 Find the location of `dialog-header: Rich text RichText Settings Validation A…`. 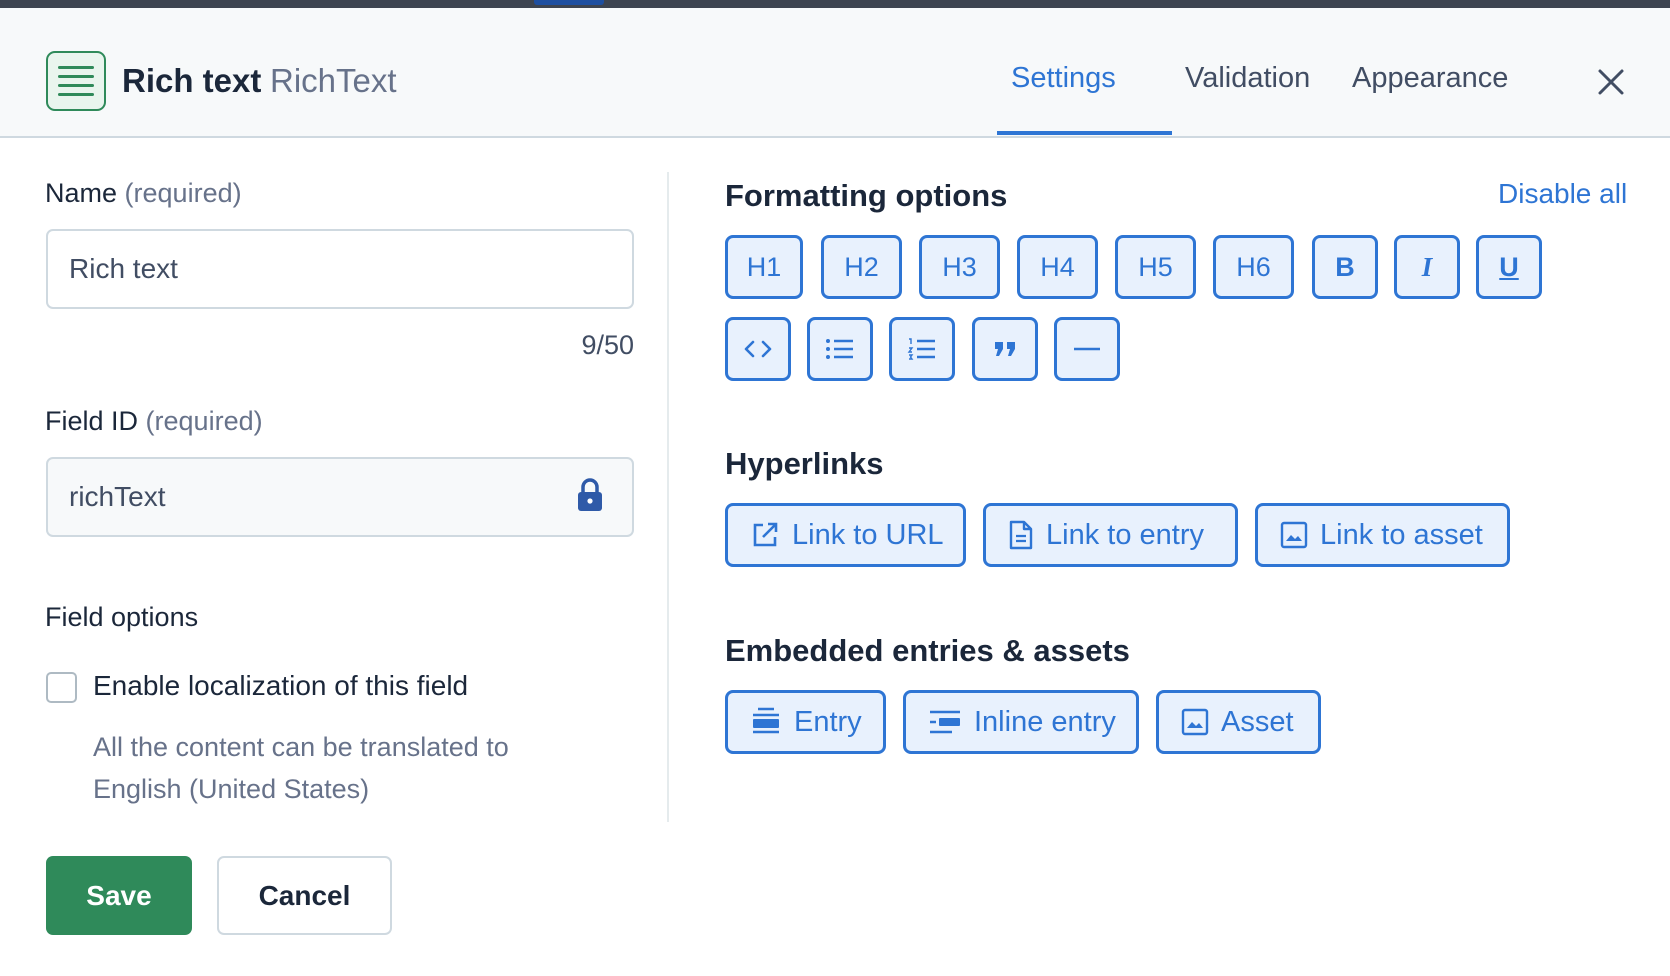

dialog-header: Rich text RichText Settings Validation A… is located at coordinates (835, 73).